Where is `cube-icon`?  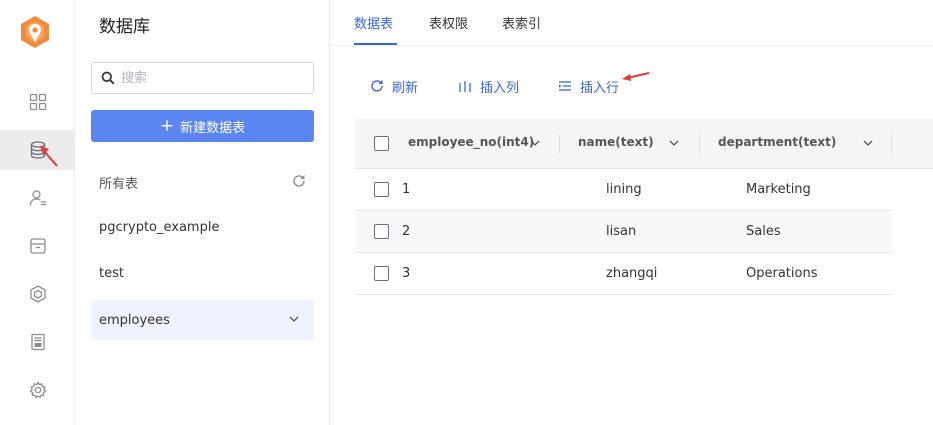
cube-icon is located at coordinates (37, 294).